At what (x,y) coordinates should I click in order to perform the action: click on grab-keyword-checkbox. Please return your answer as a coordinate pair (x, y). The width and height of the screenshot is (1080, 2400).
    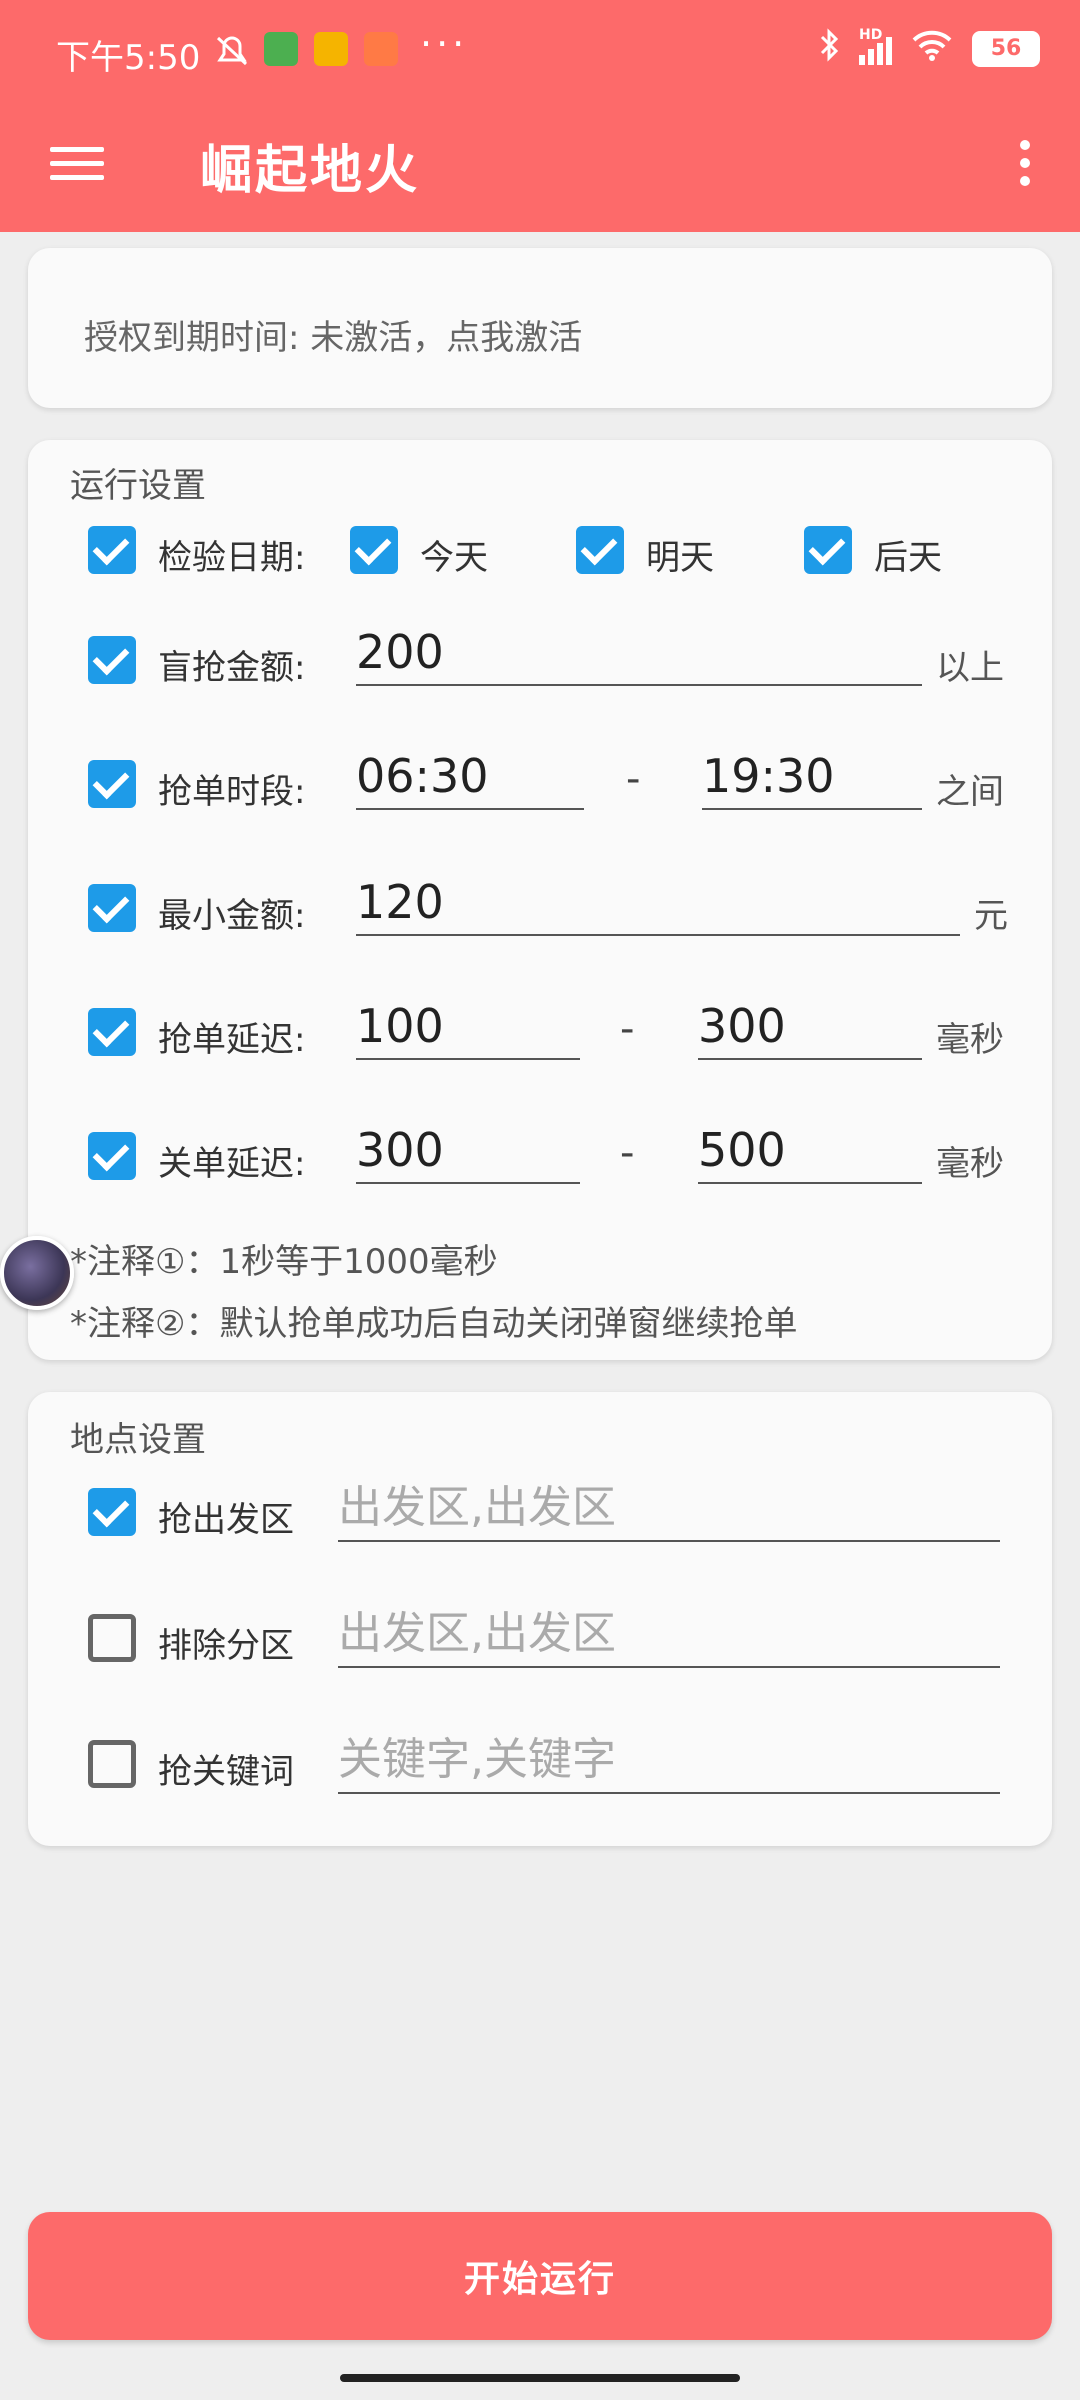
    Looking at the image, I should click on (112, 1764).